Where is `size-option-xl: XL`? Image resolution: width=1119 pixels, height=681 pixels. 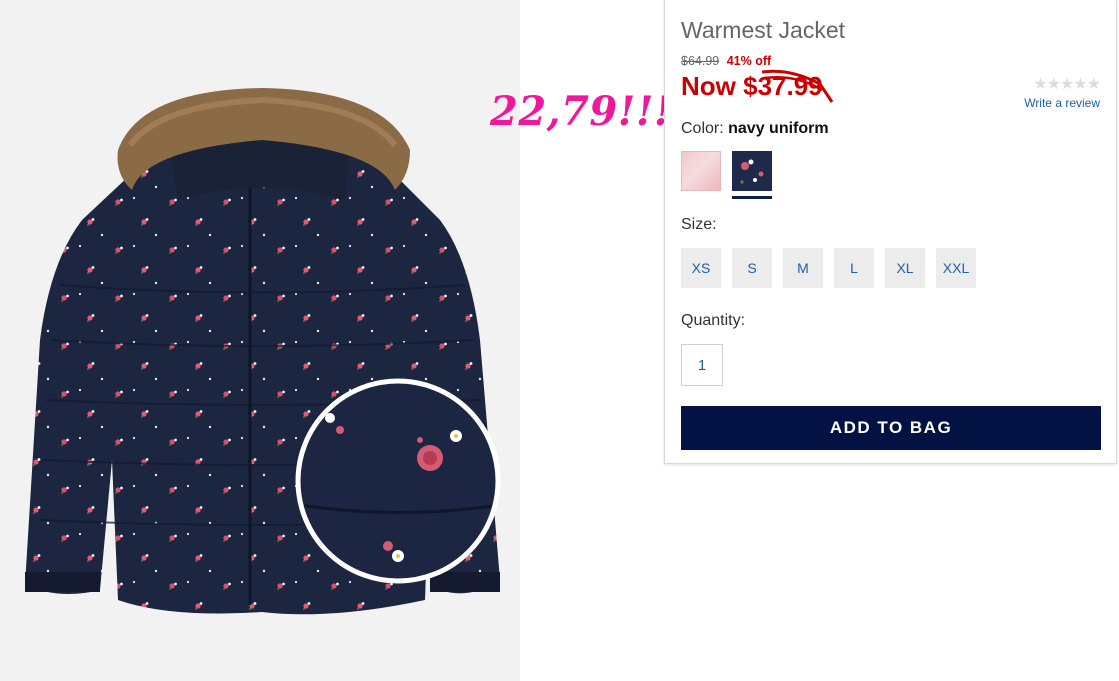 size-option-xl: XL is located at coordinates (905, 268).